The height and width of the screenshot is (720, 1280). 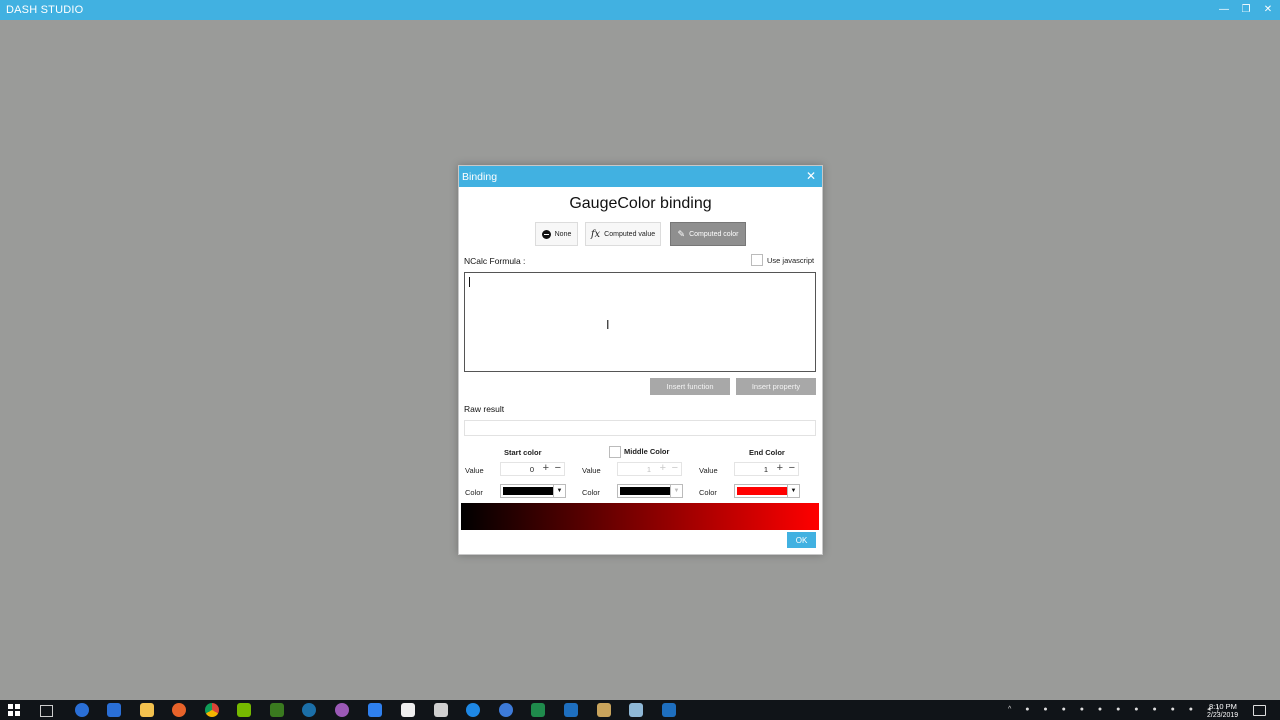 I want to click on app-titlebar: DASH STUDIO — ❐ ✕, so click(x=640, y=10).